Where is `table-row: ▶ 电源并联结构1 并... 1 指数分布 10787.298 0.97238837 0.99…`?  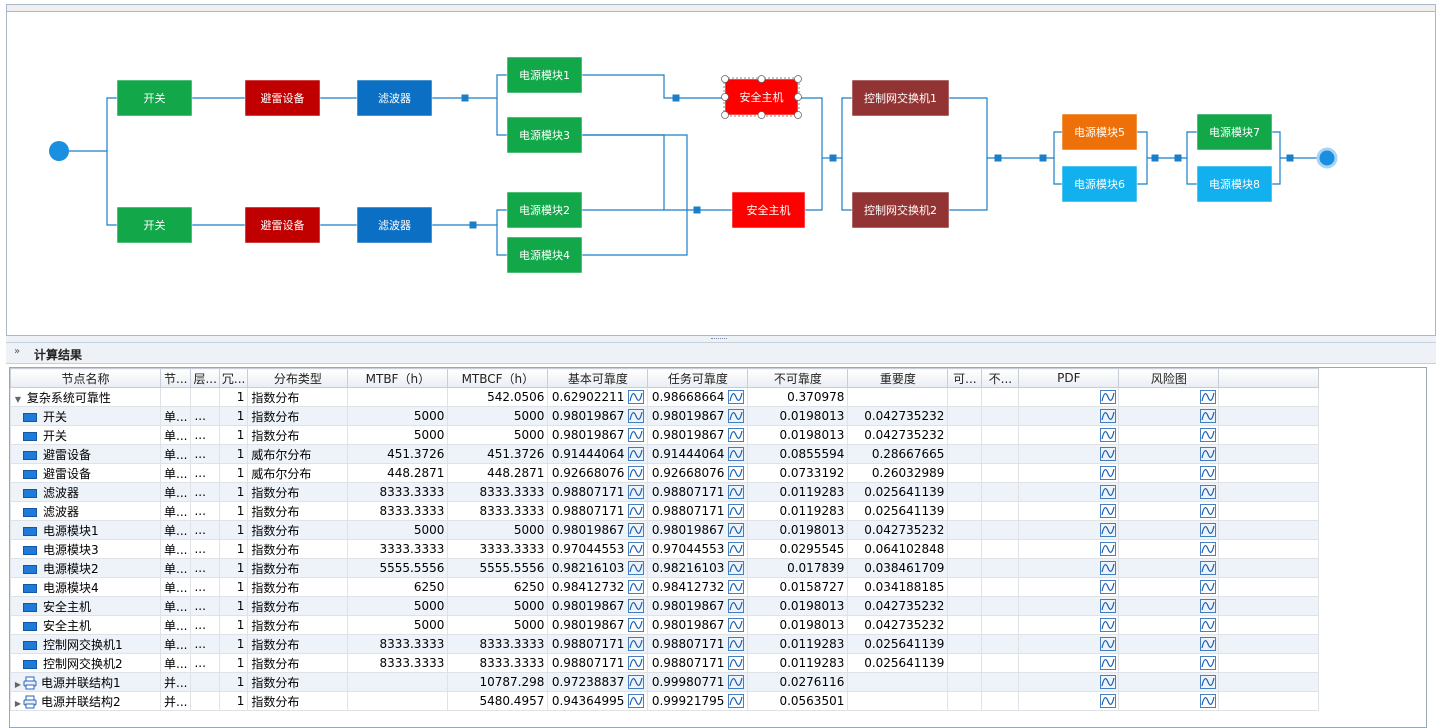
table-row: ▶ 电源并联结构1 并... 1 指数分布 10787.298 0.97238837 0.99… is located at coordinates (665, 682).